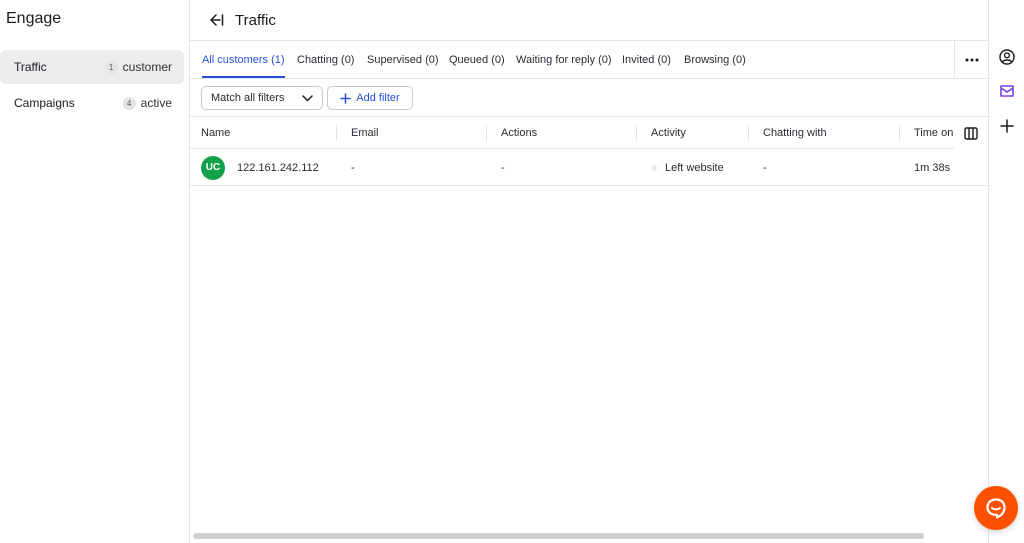 The image size is (1024, 543). Describe the element at coordinates (147, 67) in the screenshot. I see `sidebar-item-meta: customer` at that location.